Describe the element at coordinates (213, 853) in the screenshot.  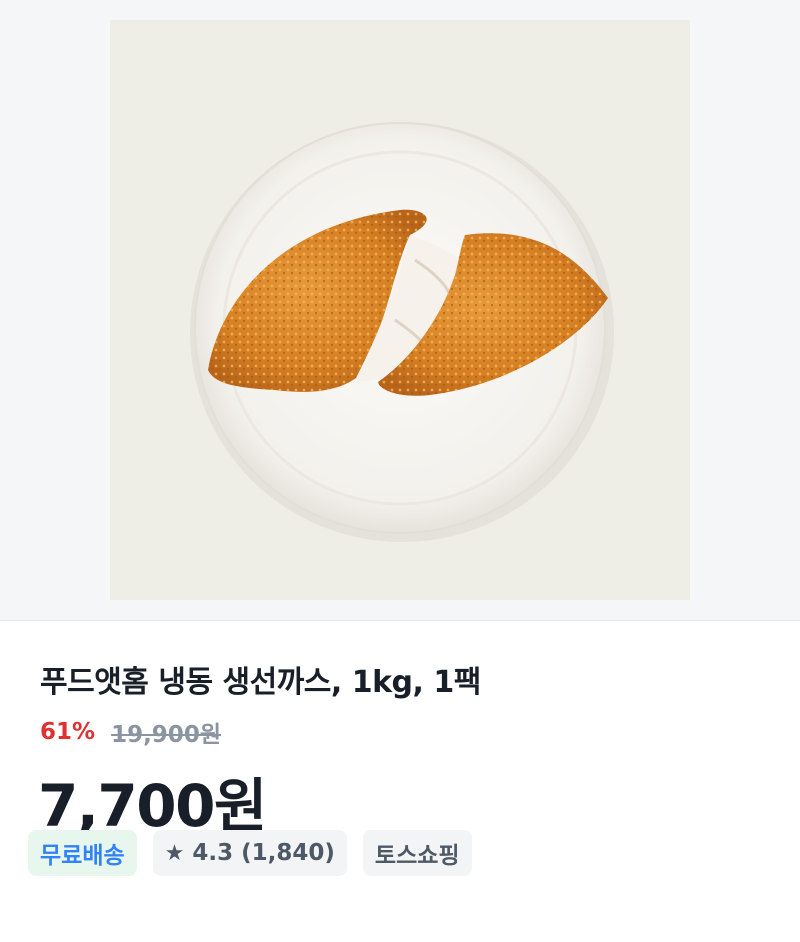
I see `rating-value: 4.3` at that location.